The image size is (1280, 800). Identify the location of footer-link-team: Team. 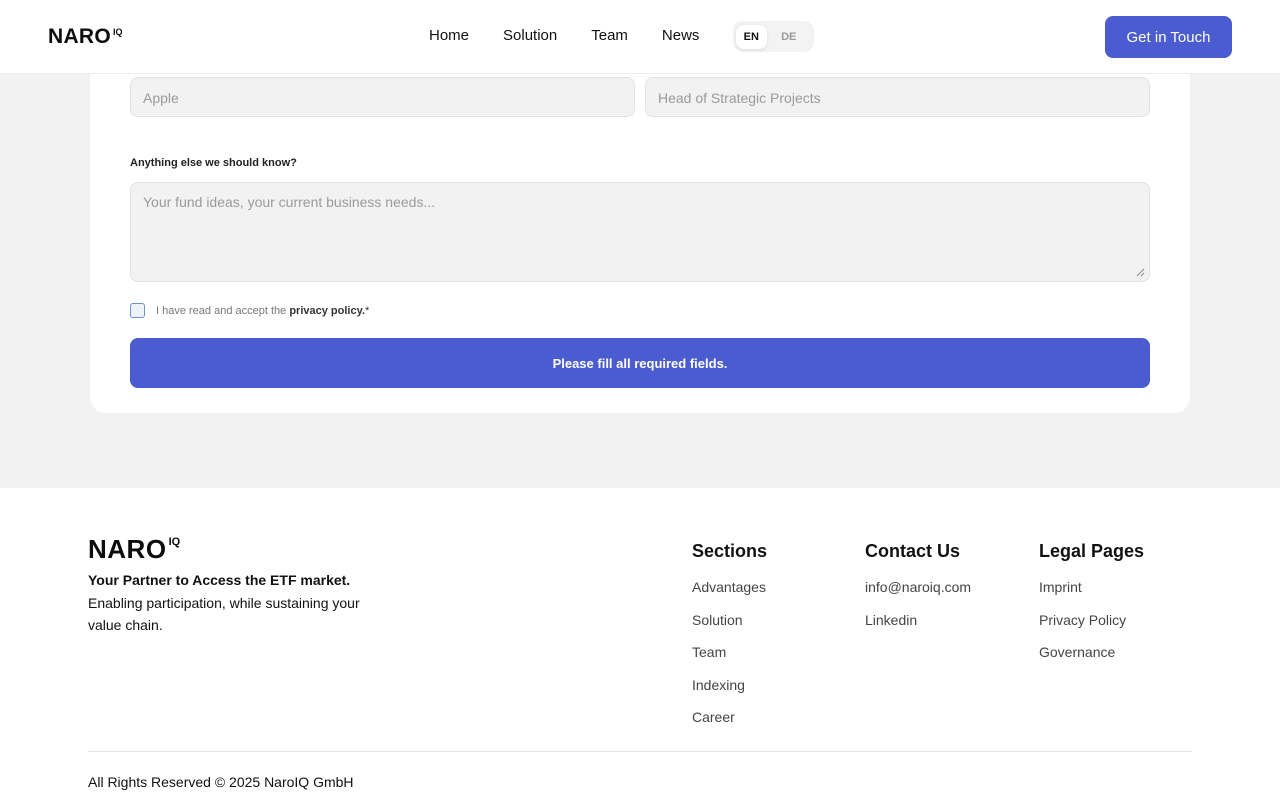
(729, 652).